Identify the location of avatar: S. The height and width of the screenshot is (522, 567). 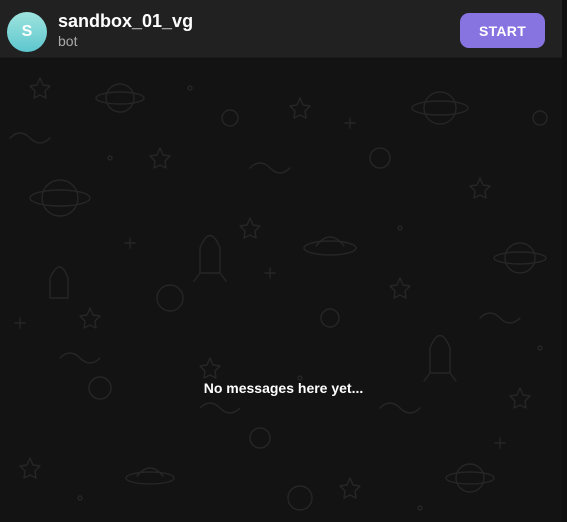
(27, 32).